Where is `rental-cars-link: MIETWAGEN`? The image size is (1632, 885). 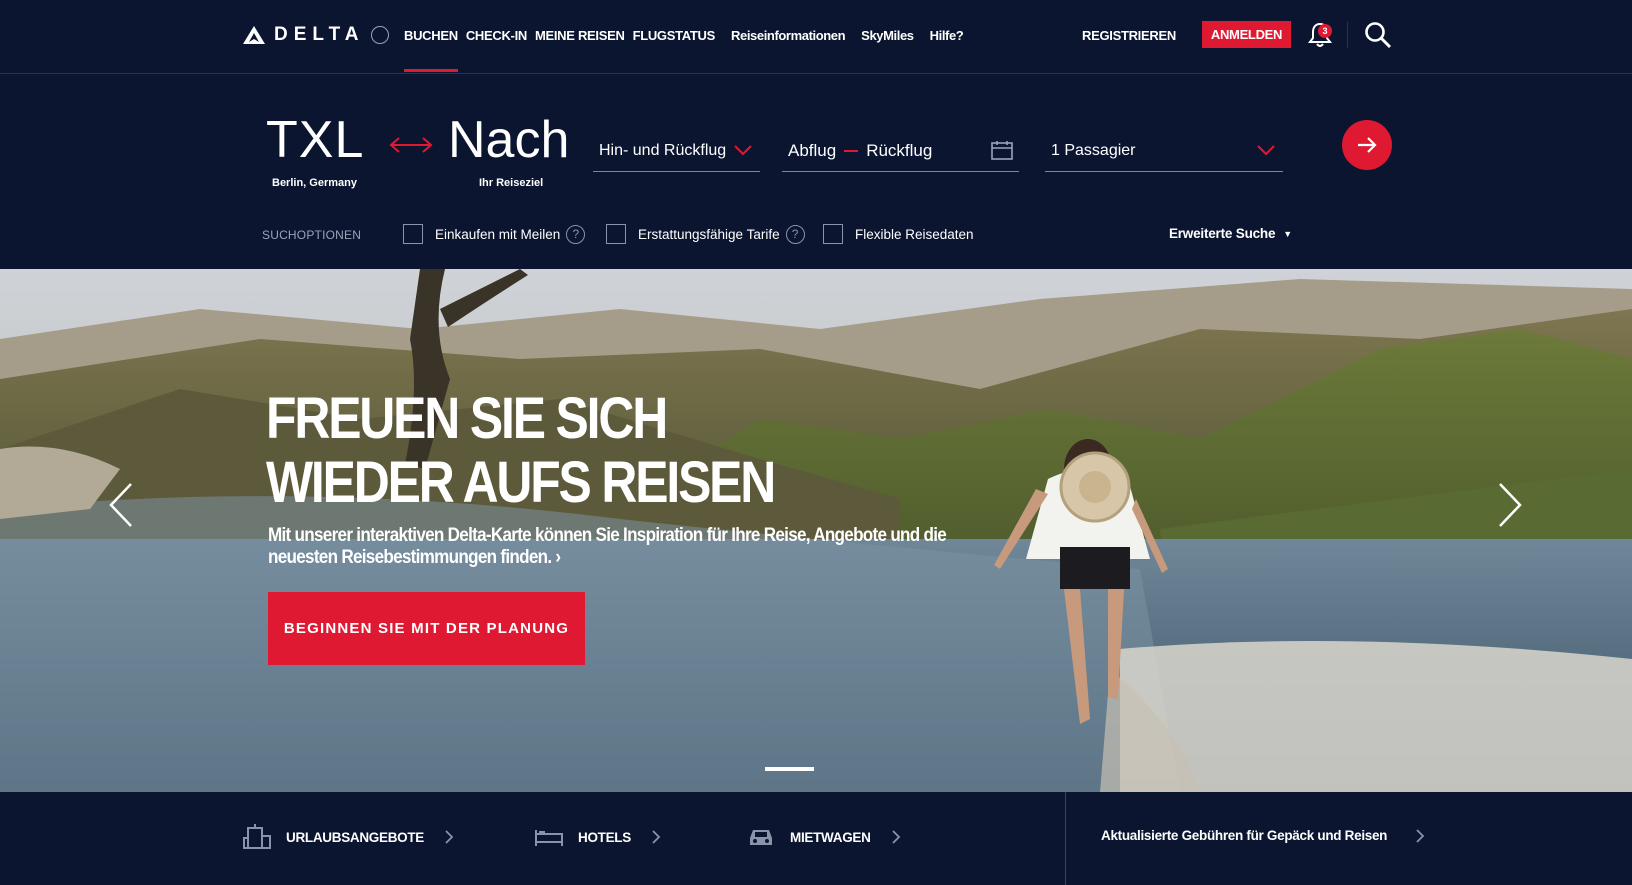
rental-cars-link: MIETWAGEN is located at coordinates (823, 837).